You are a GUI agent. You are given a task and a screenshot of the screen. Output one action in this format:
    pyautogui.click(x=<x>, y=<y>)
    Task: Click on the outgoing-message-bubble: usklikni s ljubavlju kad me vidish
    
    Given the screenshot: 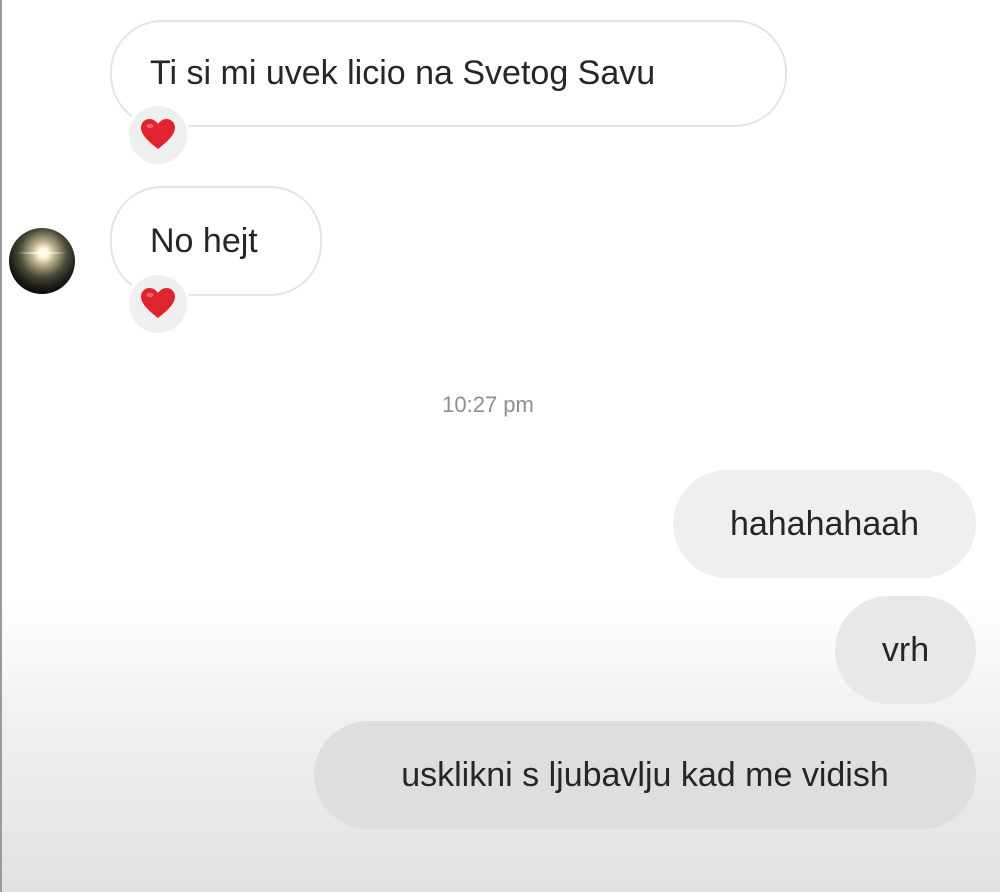 What is the action you would take?
    pyautogui.click(x=645, y=775)
    